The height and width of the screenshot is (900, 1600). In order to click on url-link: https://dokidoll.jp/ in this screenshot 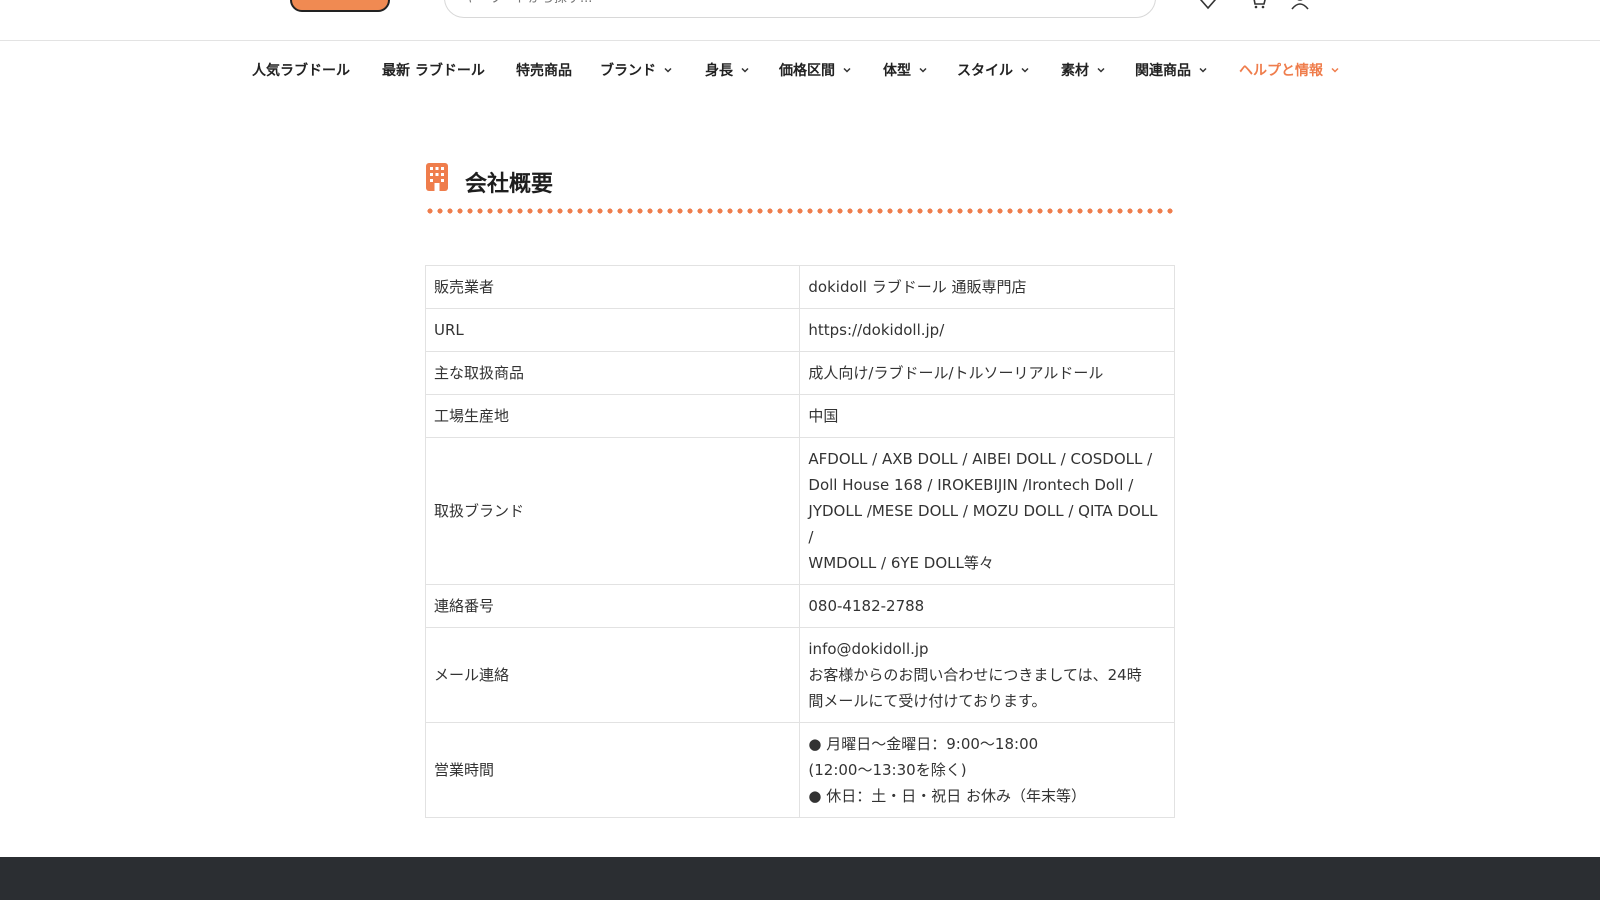, I will do `click(987, 330)`.